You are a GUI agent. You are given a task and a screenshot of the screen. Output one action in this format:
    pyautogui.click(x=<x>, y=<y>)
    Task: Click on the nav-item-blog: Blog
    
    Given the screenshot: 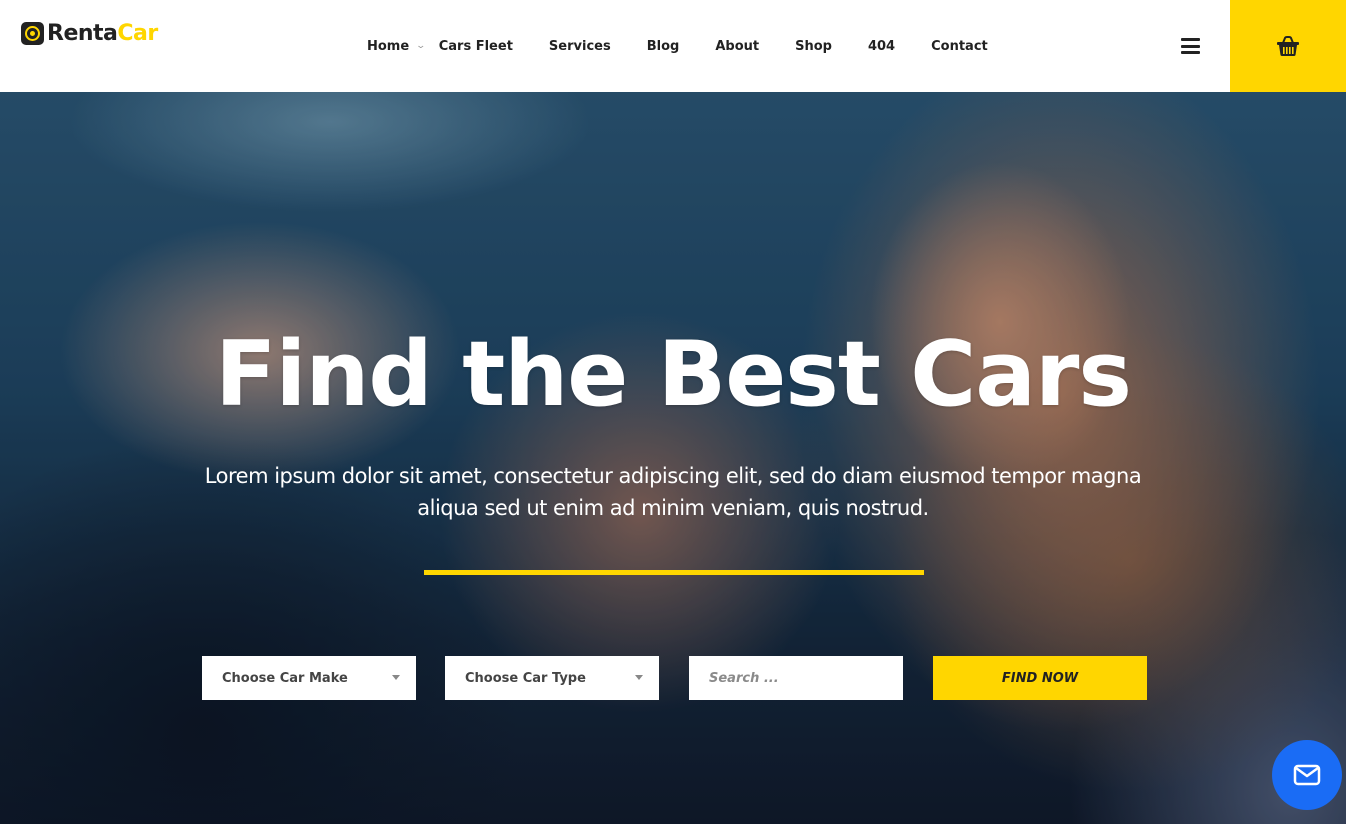 What is the action you would take?
    pyautogui.click(x=663, y=46)
    